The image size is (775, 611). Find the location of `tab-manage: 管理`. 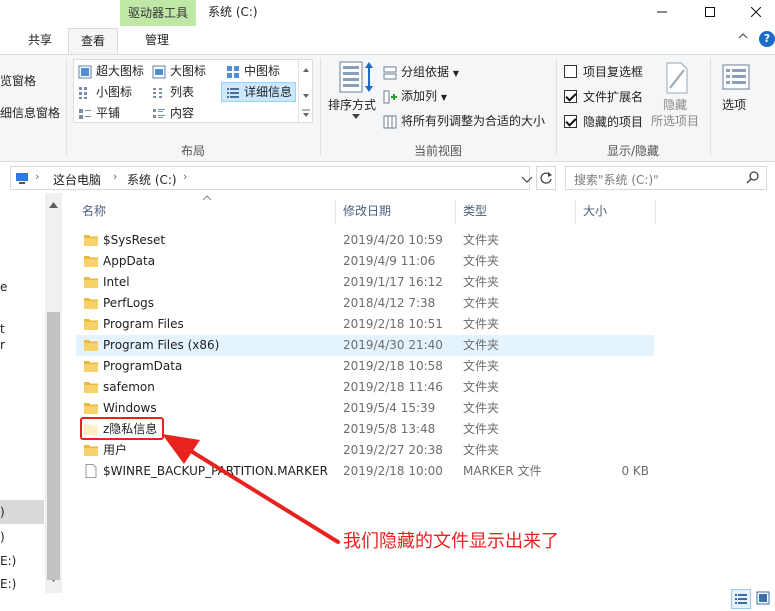

tab-manage: 管理 is located at coordinates (157, 41).